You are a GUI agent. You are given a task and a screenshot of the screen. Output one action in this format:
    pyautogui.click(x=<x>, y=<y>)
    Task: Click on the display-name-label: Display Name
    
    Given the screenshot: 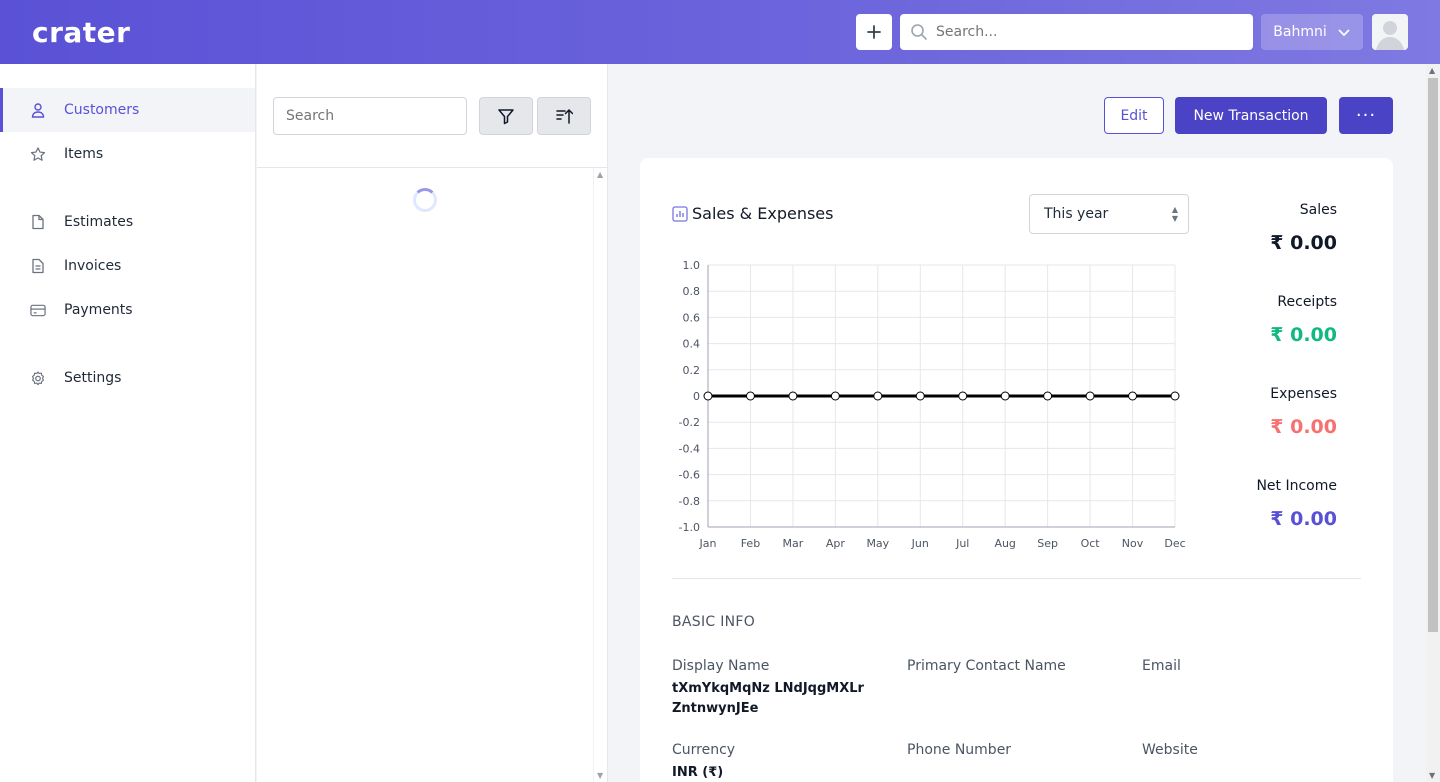 What is the action you would take?
    pyautogui.click(x=721, y=666)
    